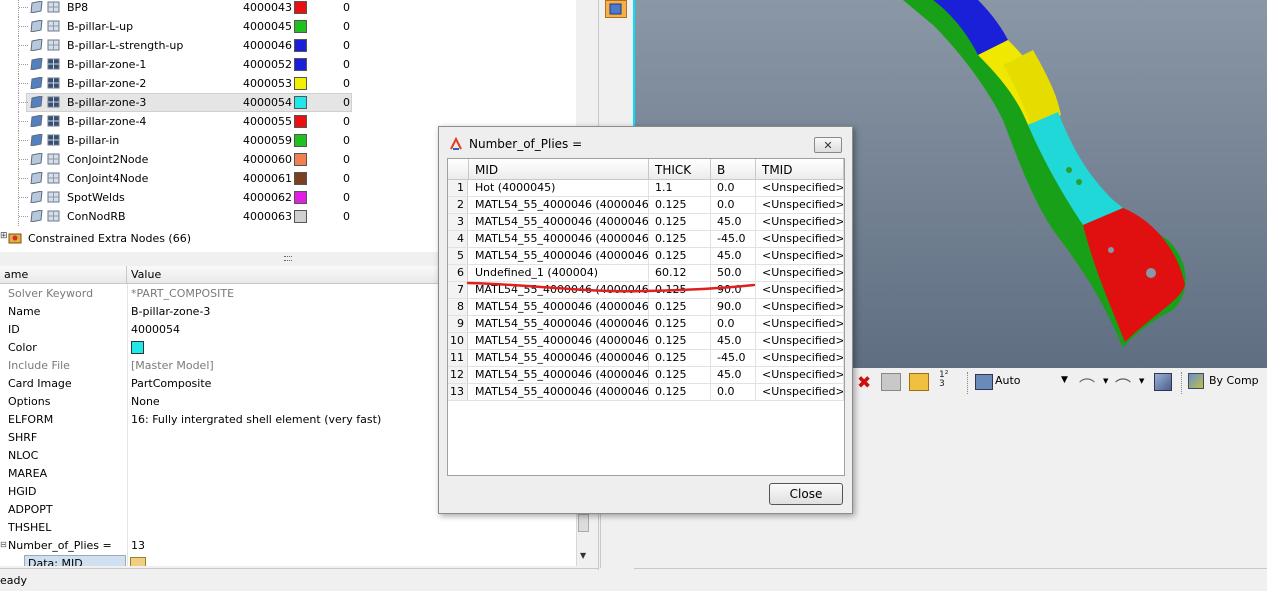 The width and height of the screenshot is (1267, 591). What do you see at coordinates (583, 555) in the screenshot?
I see `scroll-down-icon: ▼` at bounding box center [583, 555].